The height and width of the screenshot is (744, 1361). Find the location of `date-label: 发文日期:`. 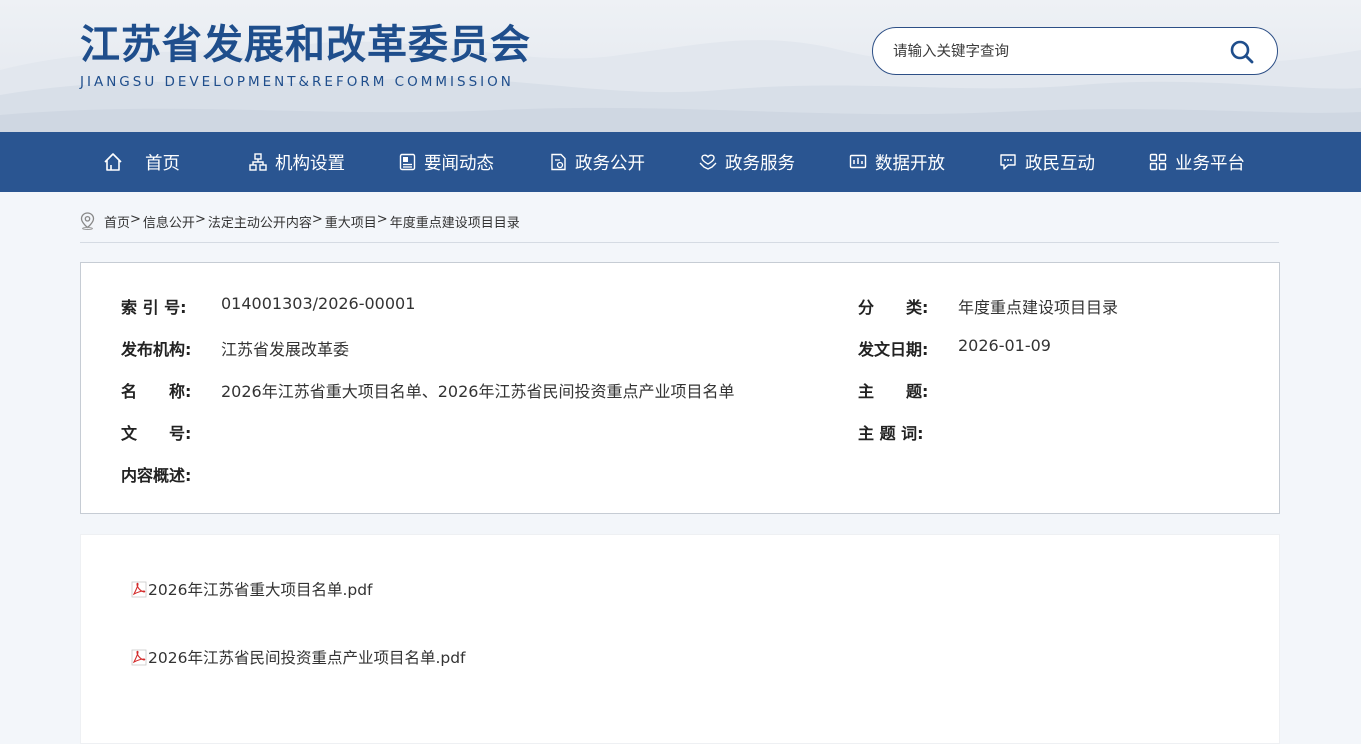

date-label: 发文日期: is located at coordinates (893, 349).